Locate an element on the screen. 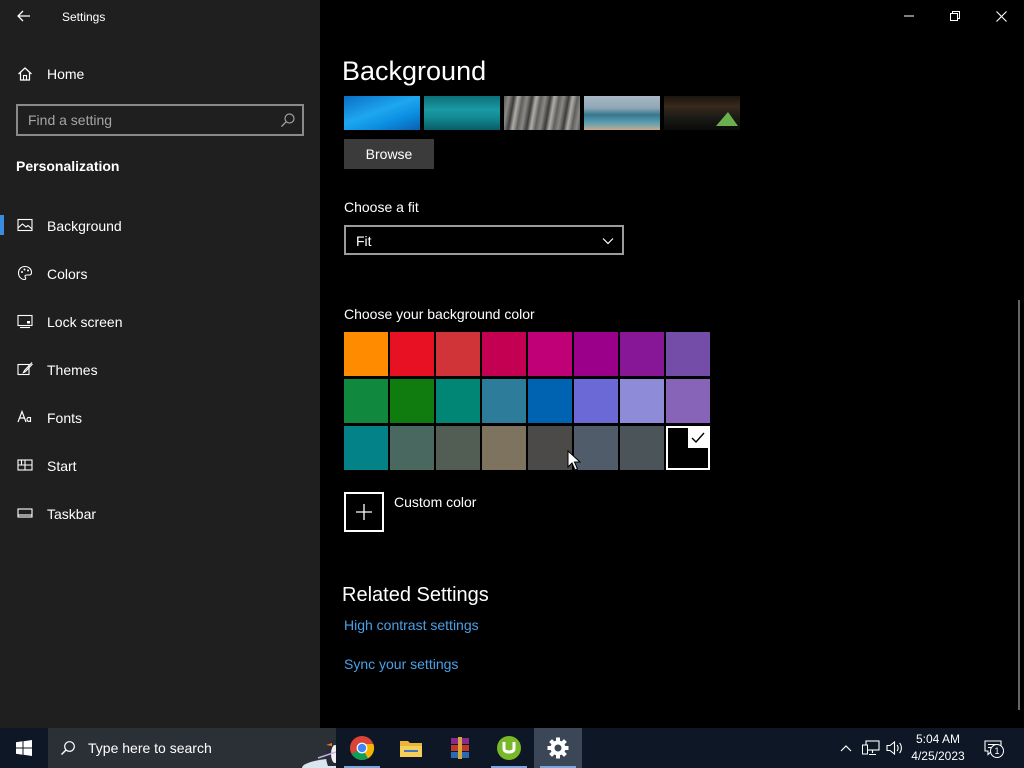 The width and height of the screenshot is (1024, 768). winrar-icon is located at coordinates (460, 748).